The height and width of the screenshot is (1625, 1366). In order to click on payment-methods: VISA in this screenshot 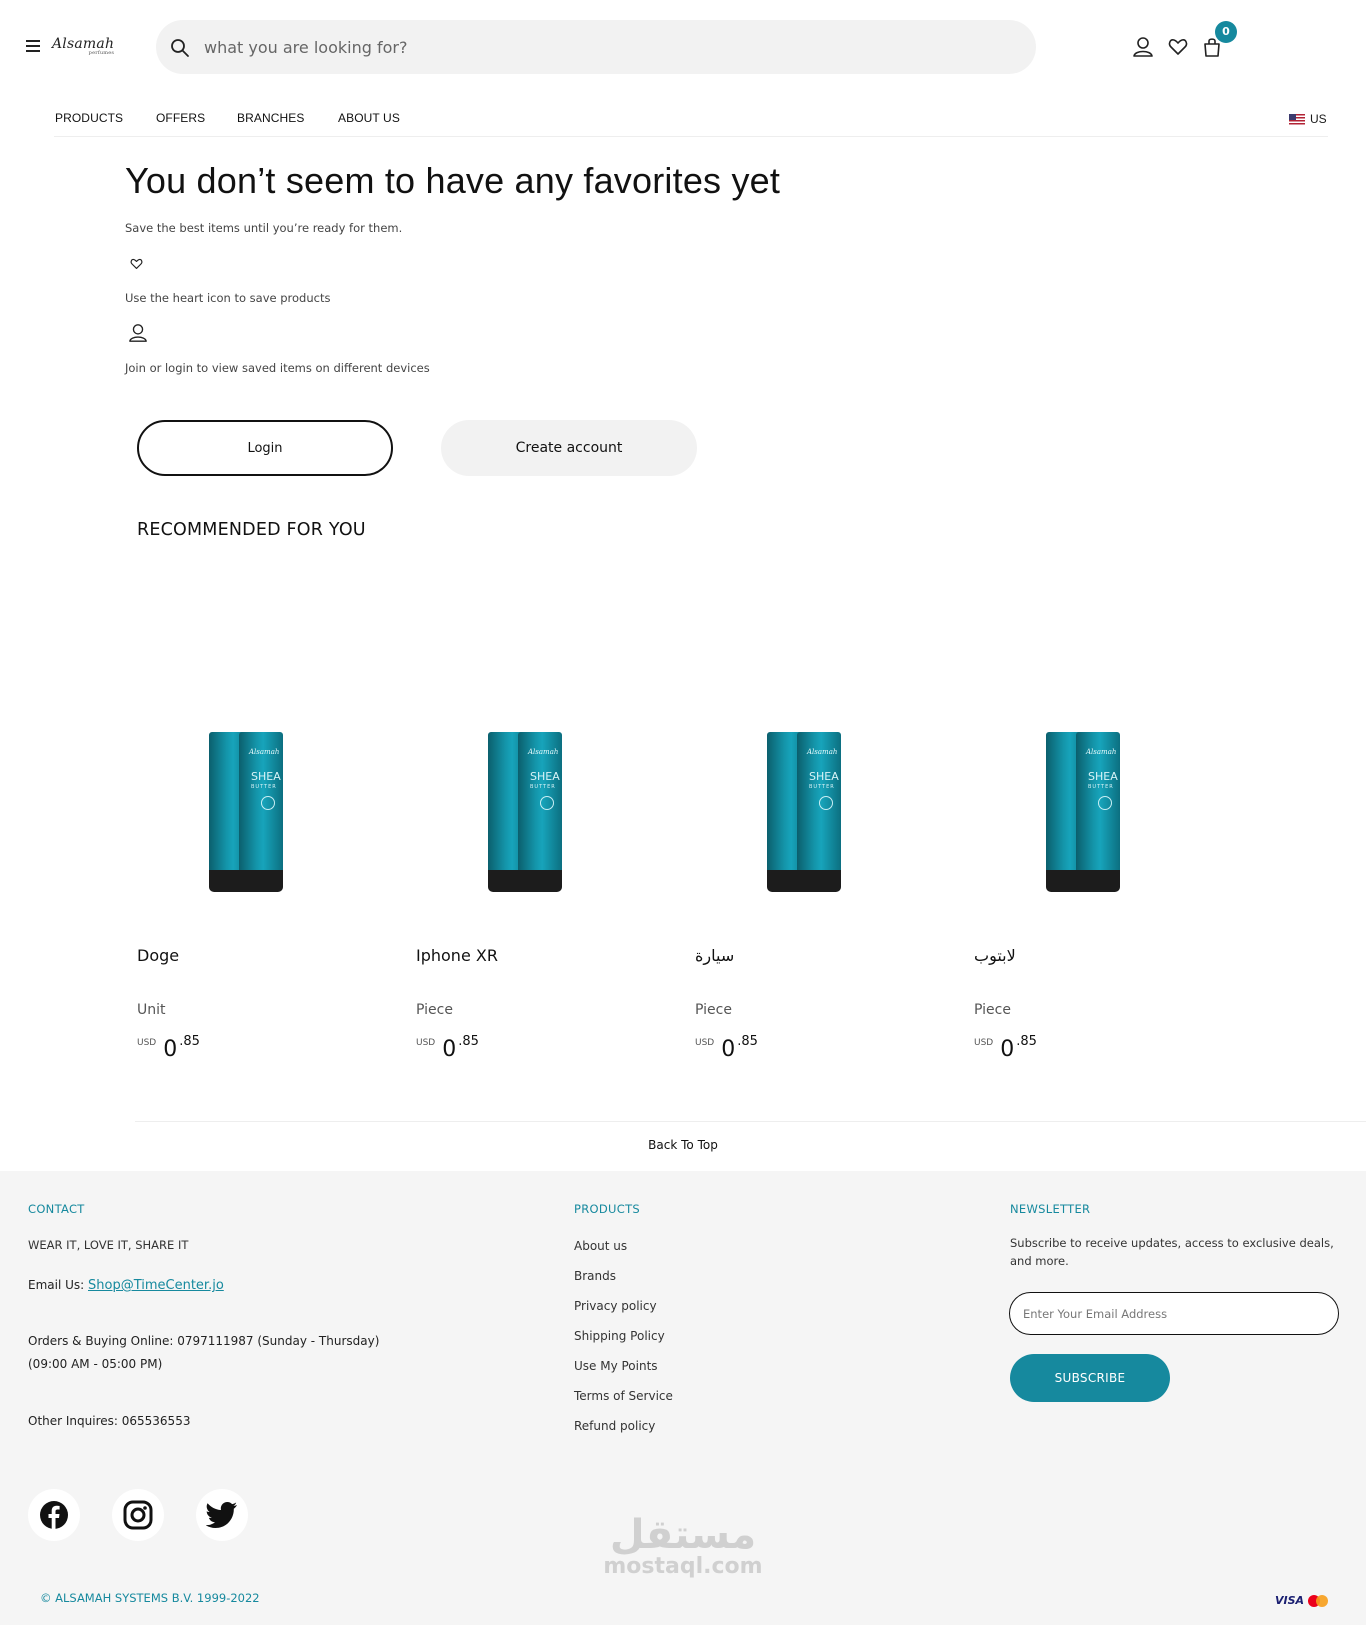, I will do `click(1302, 1600)`.